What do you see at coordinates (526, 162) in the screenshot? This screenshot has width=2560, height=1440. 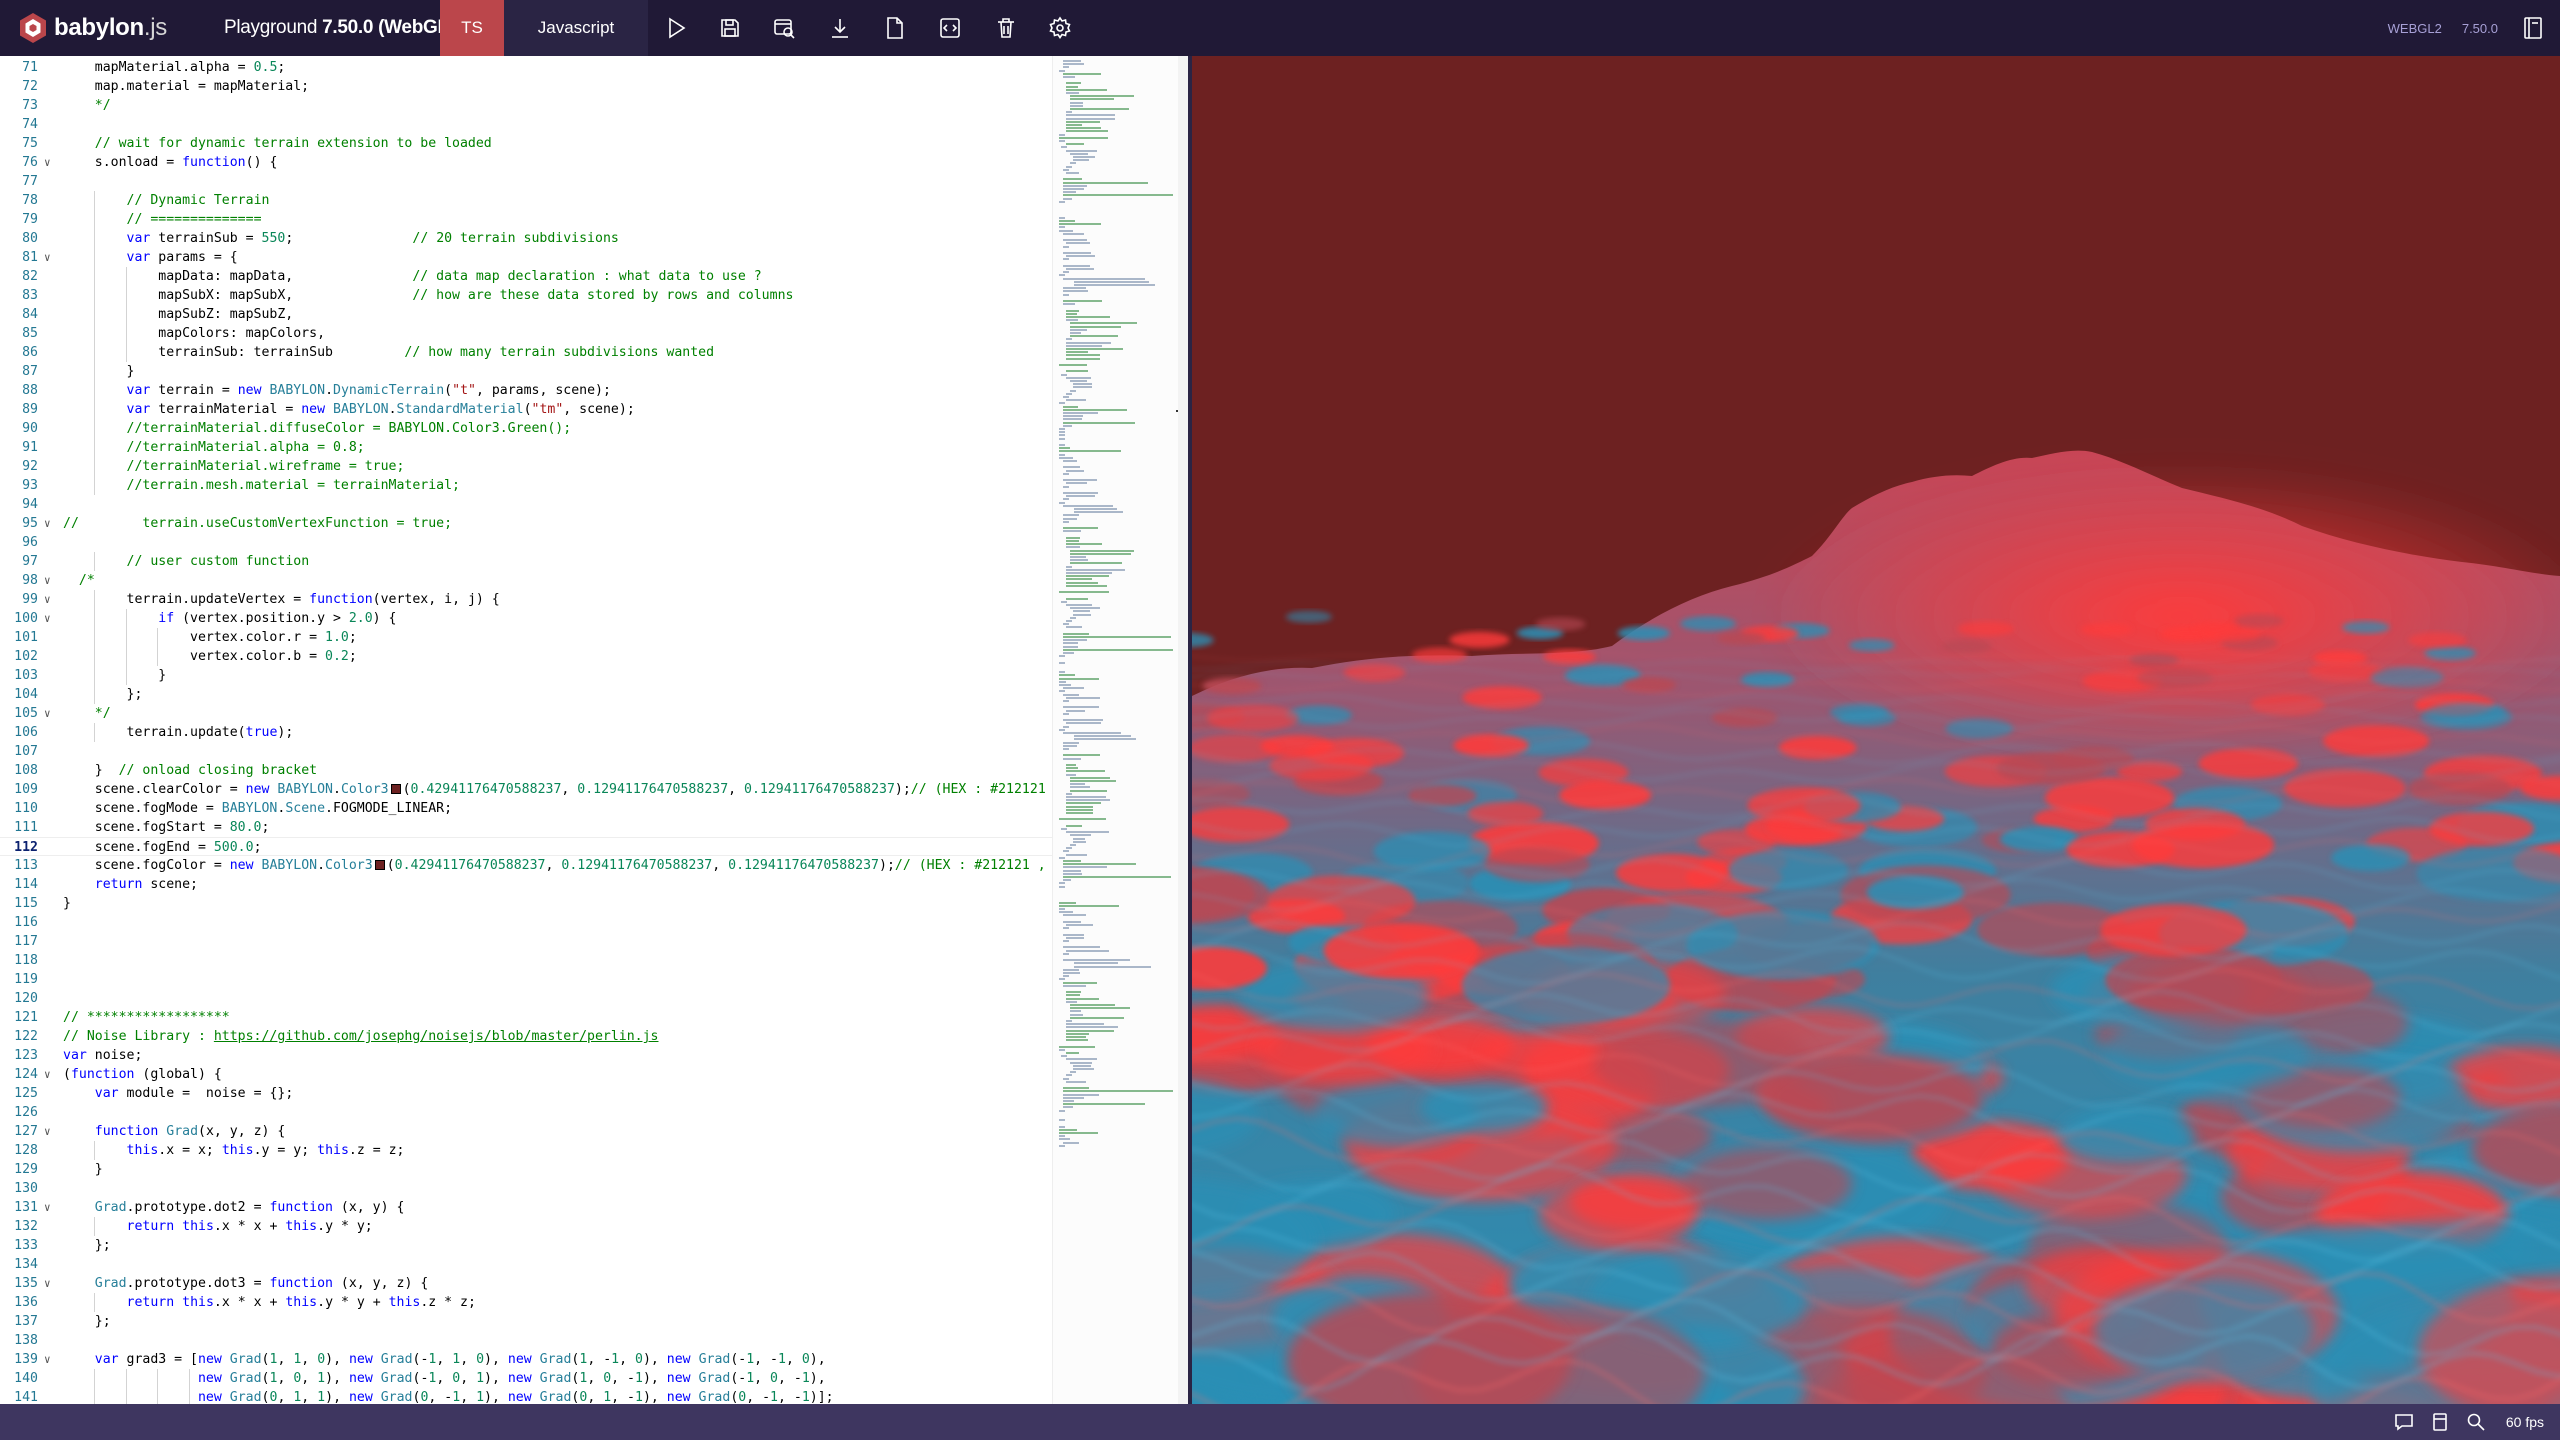 I see `code-line: 76 ∨ s.onload = function() {` at bounding box center [526, 162].